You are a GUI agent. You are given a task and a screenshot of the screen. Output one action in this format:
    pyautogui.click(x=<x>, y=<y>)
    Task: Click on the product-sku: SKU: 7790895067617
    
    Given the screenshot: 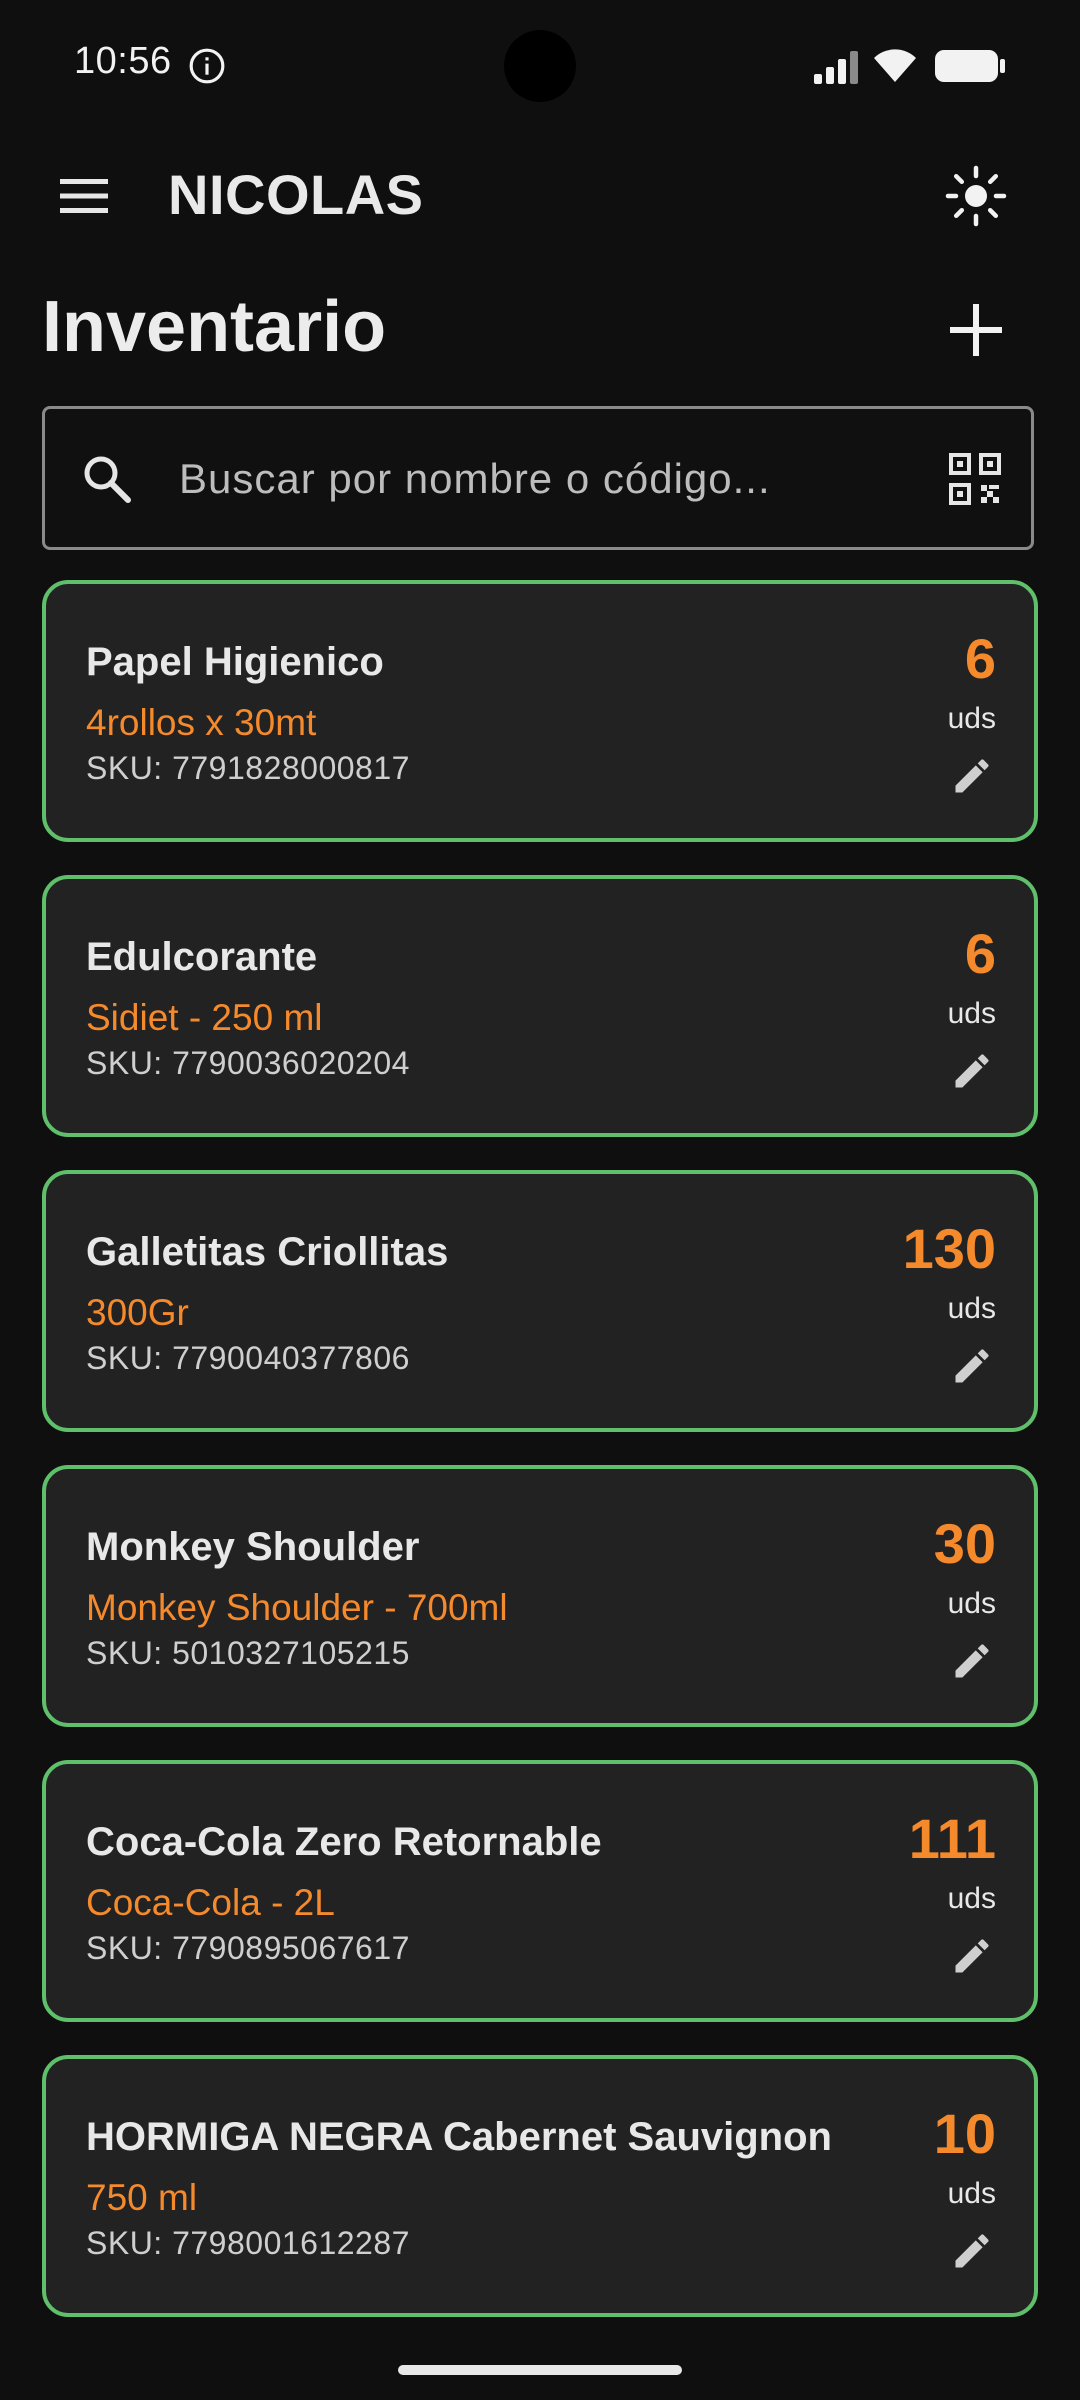 What is the action you would take?
    pyautogui.click(x=248, y=1948)
    